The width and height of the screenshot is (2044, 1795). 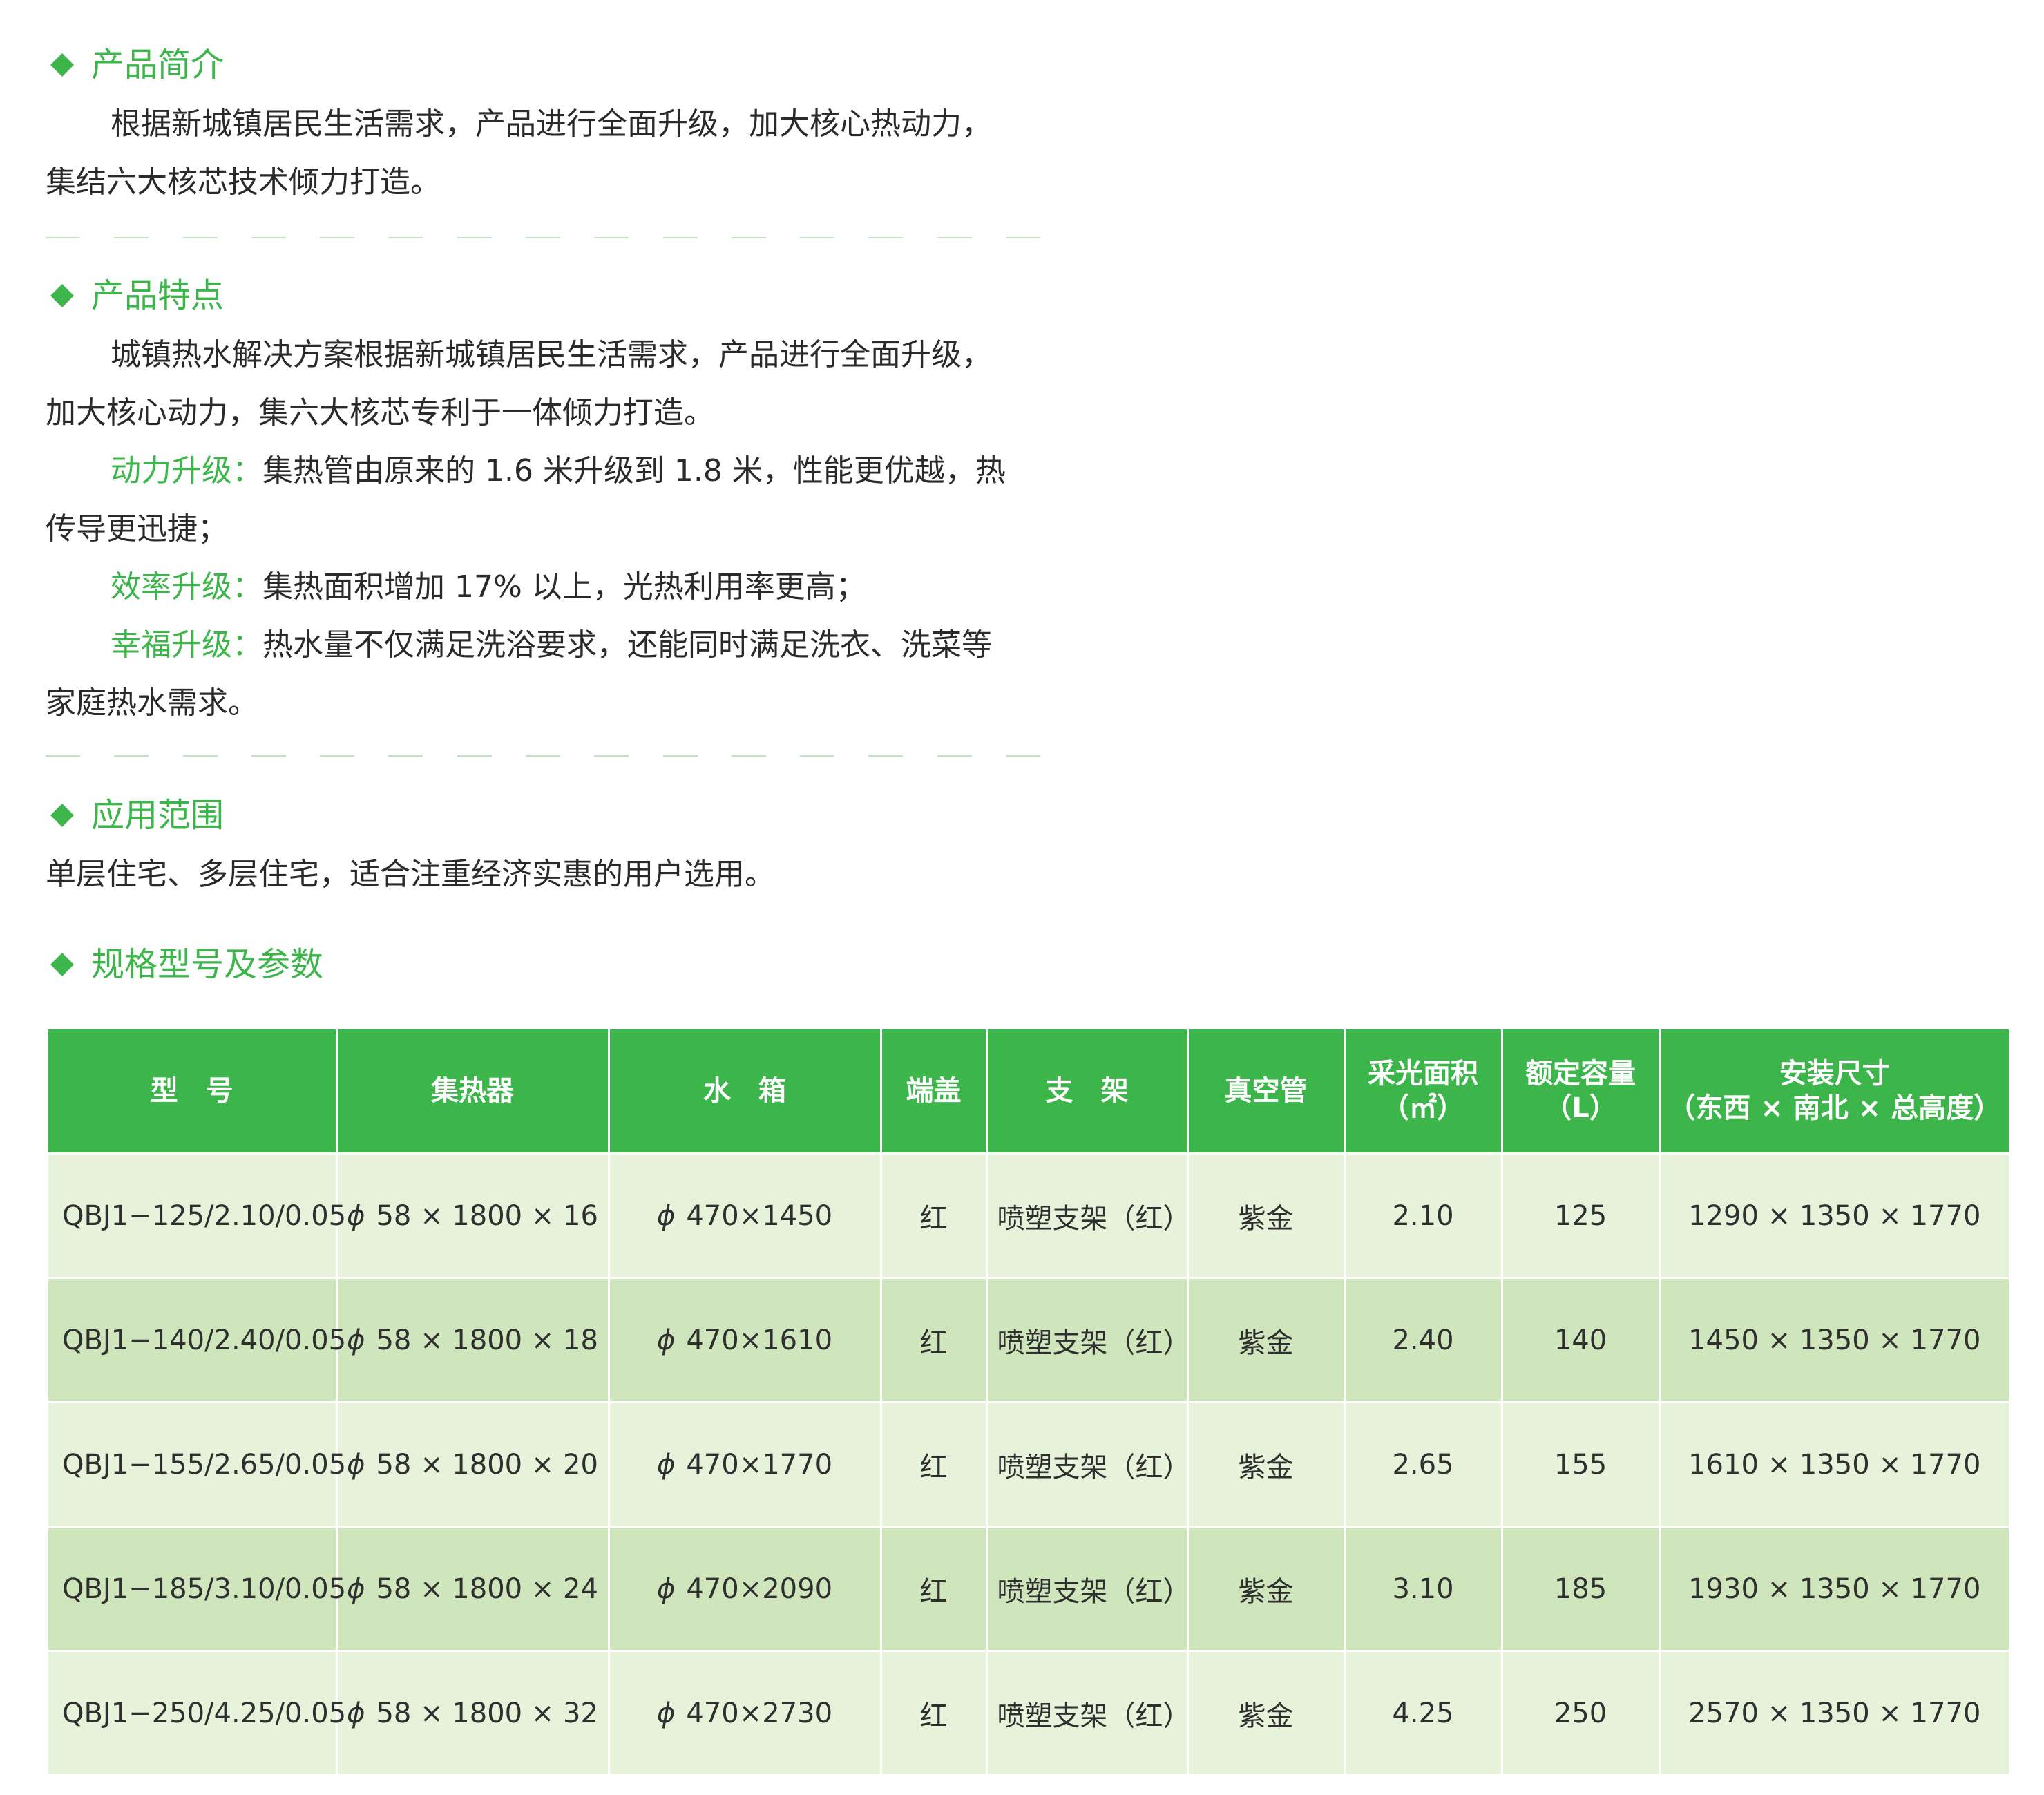 What do you see at coordinates (410, 874) in the screenshot?
I see `scope-text: 单层住宅、多层住宅，适合注重经济实惠的用户选用。` at bounding box center [410, 874].